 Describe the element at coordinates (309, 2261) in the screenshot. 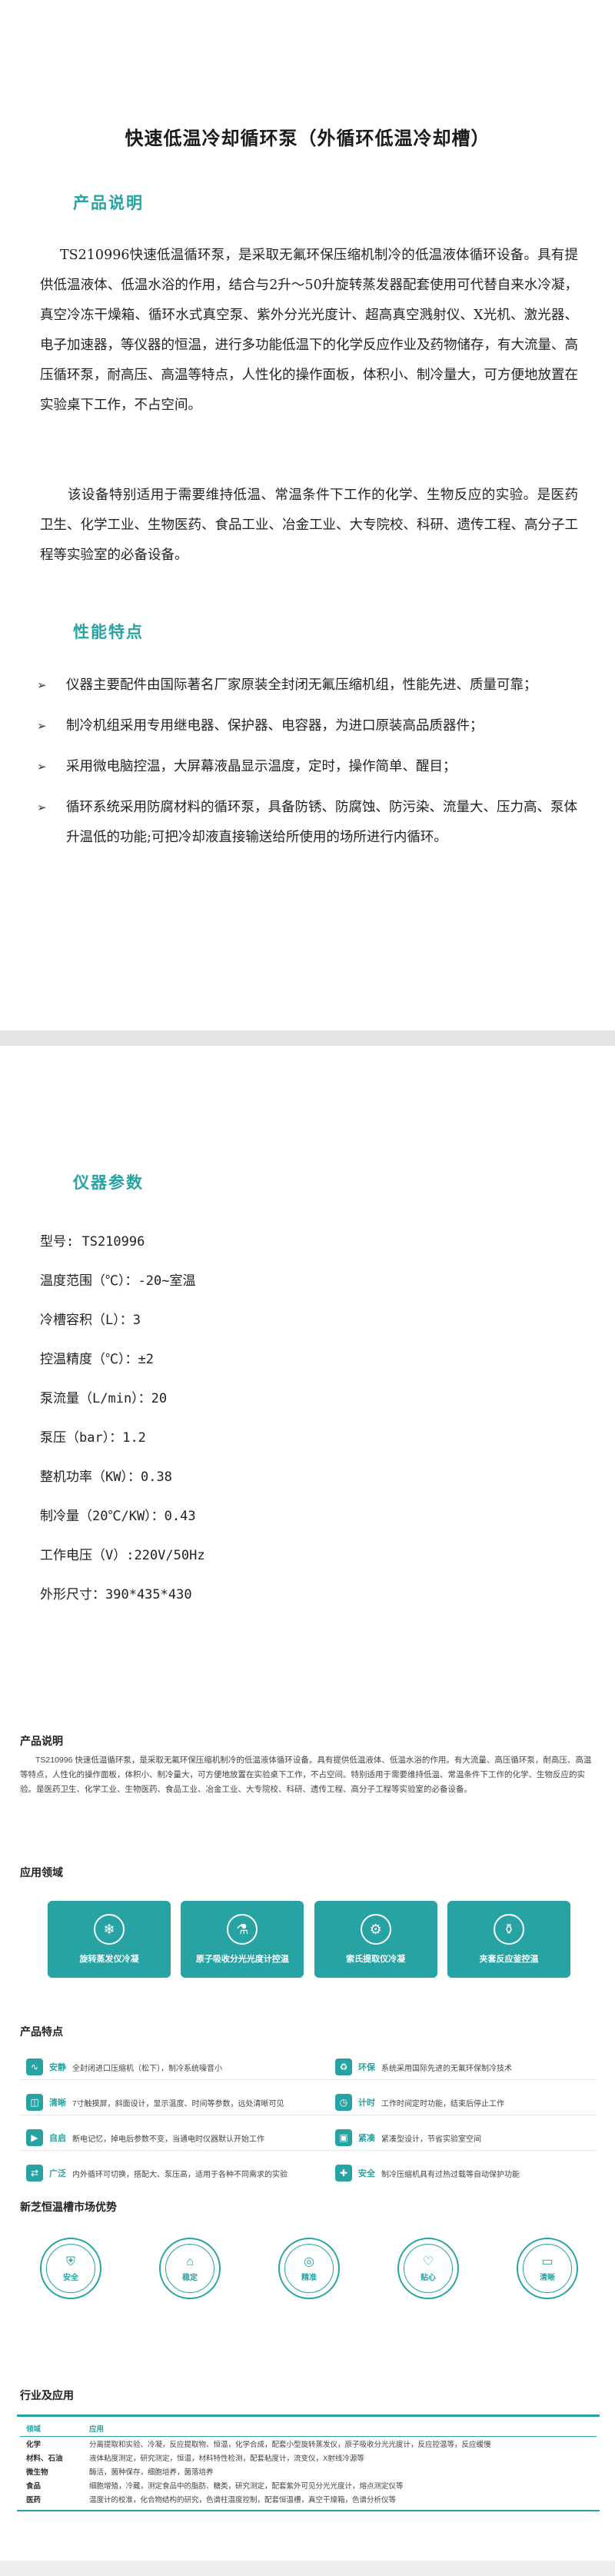

I see `target-icon: ◎` at that location.